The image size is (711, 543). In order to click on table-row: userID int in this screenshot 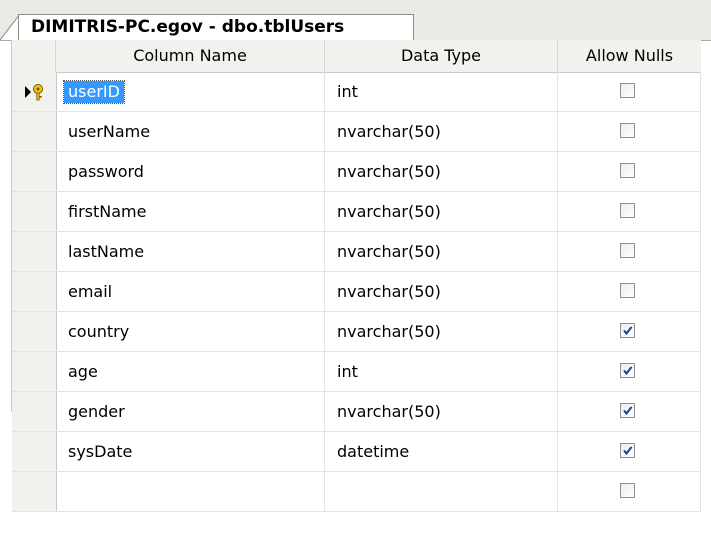, I will do `click(356, 92)`.